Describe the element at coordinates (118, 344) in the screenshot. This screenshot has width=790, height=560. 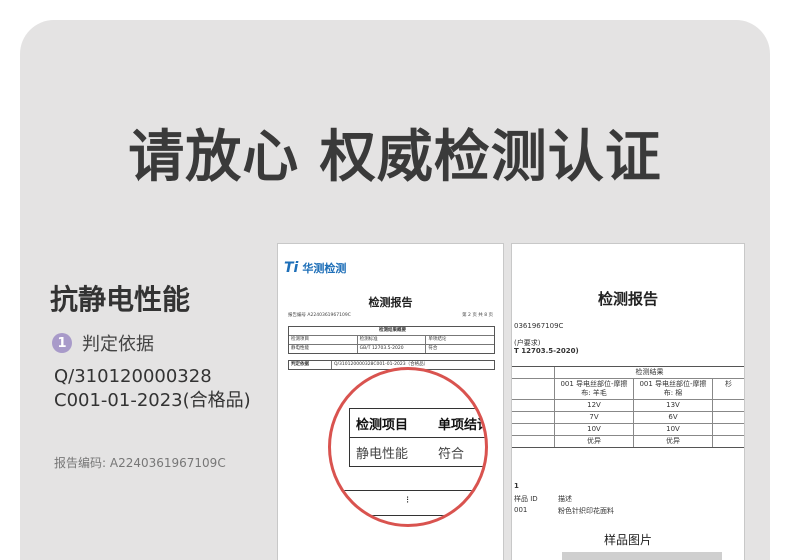
I see `basis-label: 判定依据` at that location.